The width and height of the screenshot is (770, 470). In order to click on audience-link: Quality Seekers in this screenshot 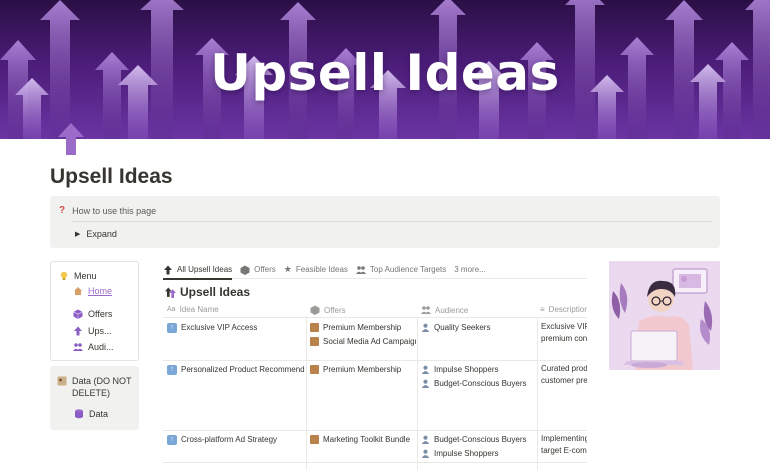, I will do `click(462, 327)`.